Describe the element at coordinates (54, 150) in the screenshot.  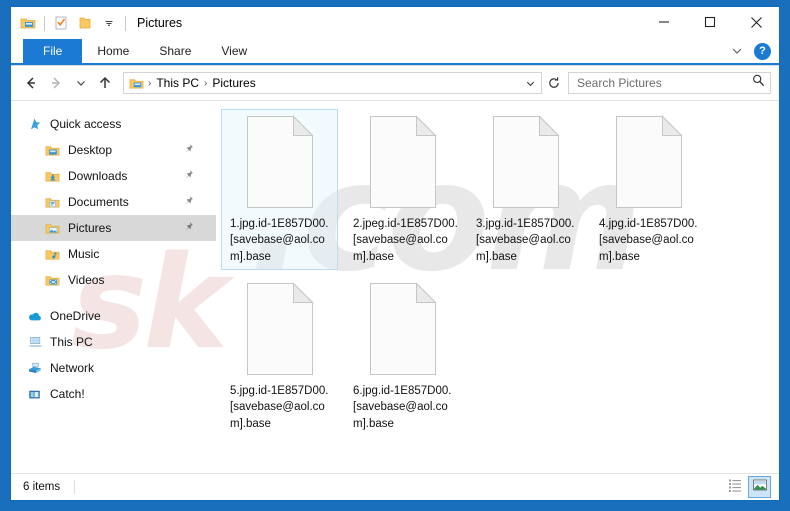
I see `folder-desktop-icon` at that location.